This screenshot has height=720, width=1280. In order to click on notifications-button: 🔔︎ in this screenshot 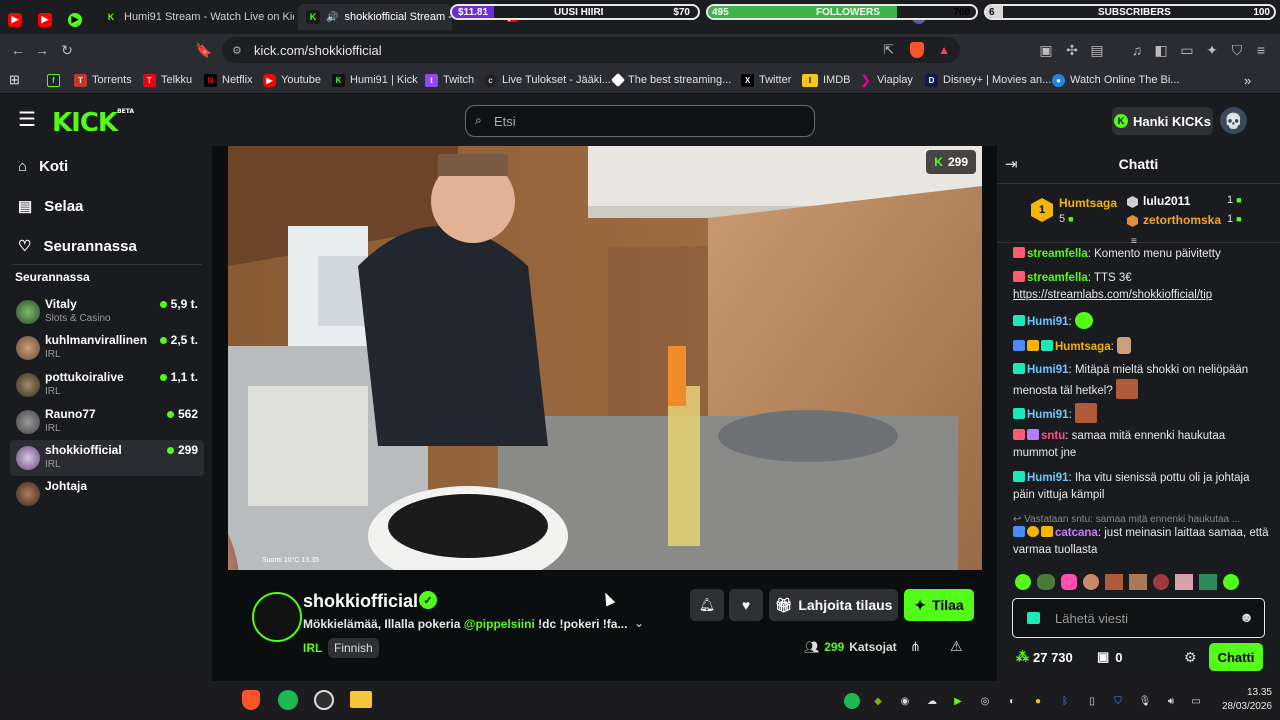, I will do `click(707, 605)`.